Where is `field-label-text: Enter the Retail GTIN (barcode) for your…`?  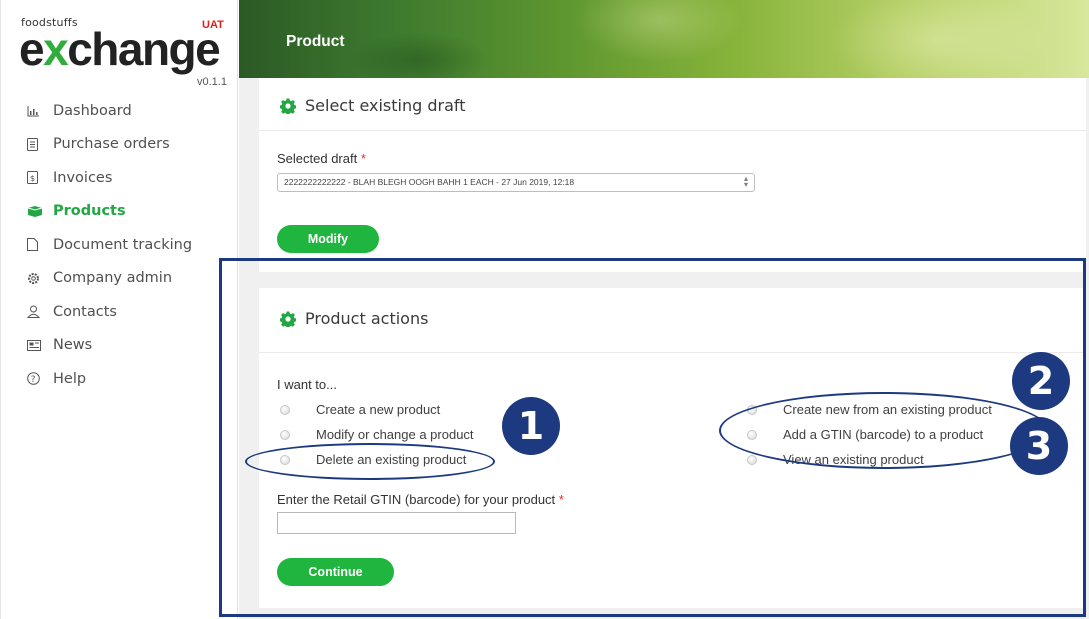
field-label-text: Enter the Retail GTIN (barcode) for your… is located at coordinates (416, 499).